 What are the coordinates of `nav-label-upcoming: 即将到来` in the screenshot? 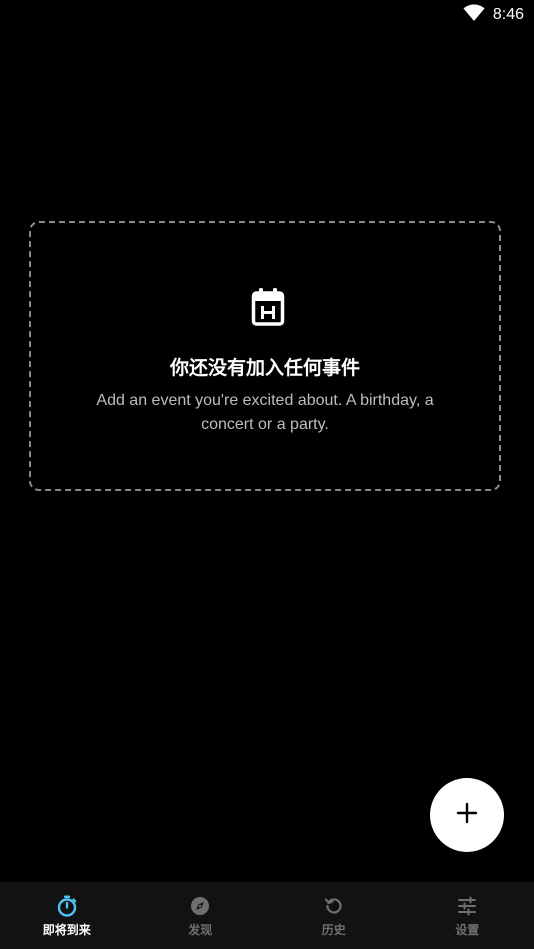 It's located at (66, 930).